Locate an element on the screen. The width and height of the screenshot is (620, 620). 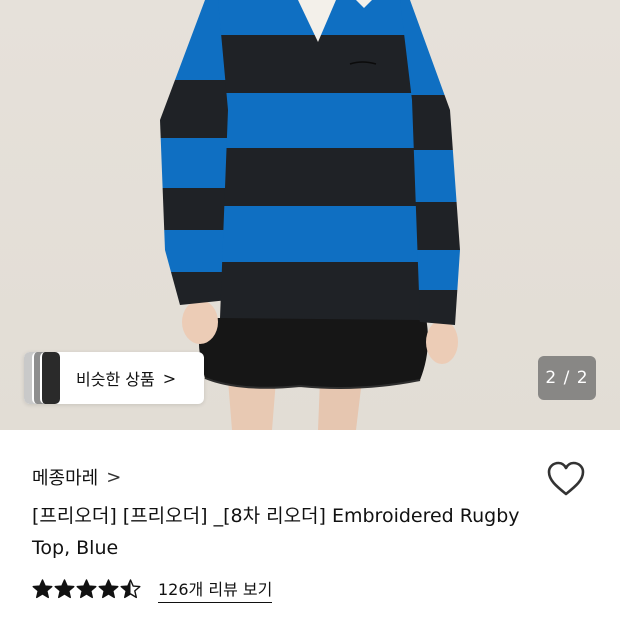
review-link: 126개 리뷰 보기 is located at coordinates (215, 589).